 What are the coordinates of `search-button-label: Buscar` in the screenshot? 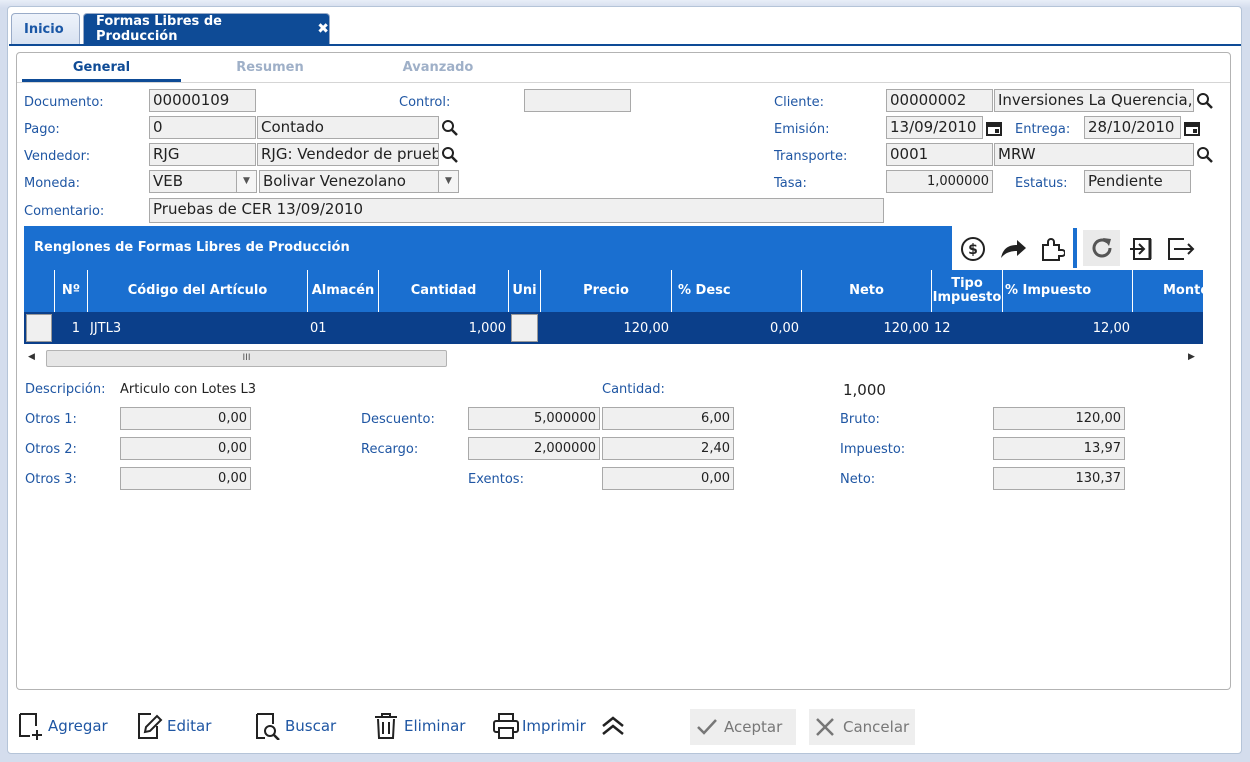 It's located at (311, 726).